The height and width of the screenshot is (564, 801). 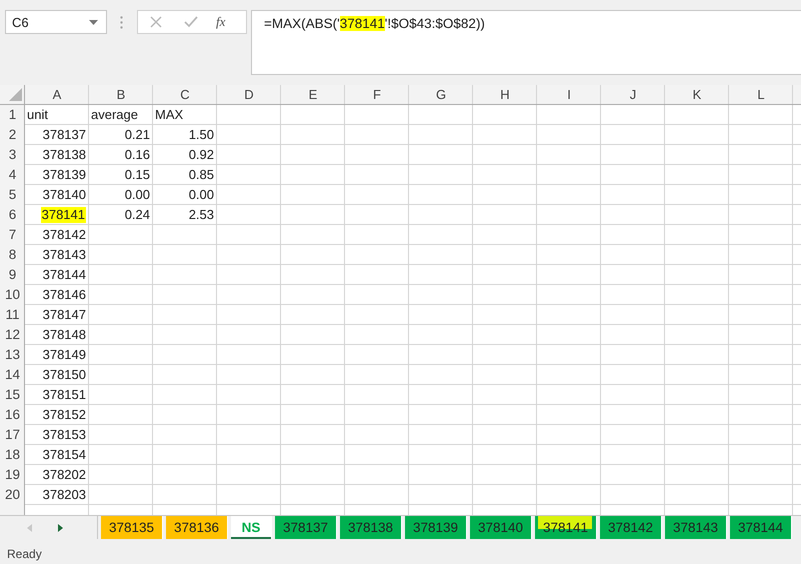 I want to click on sheet-tab: 378135, so click(x=132, y=527).